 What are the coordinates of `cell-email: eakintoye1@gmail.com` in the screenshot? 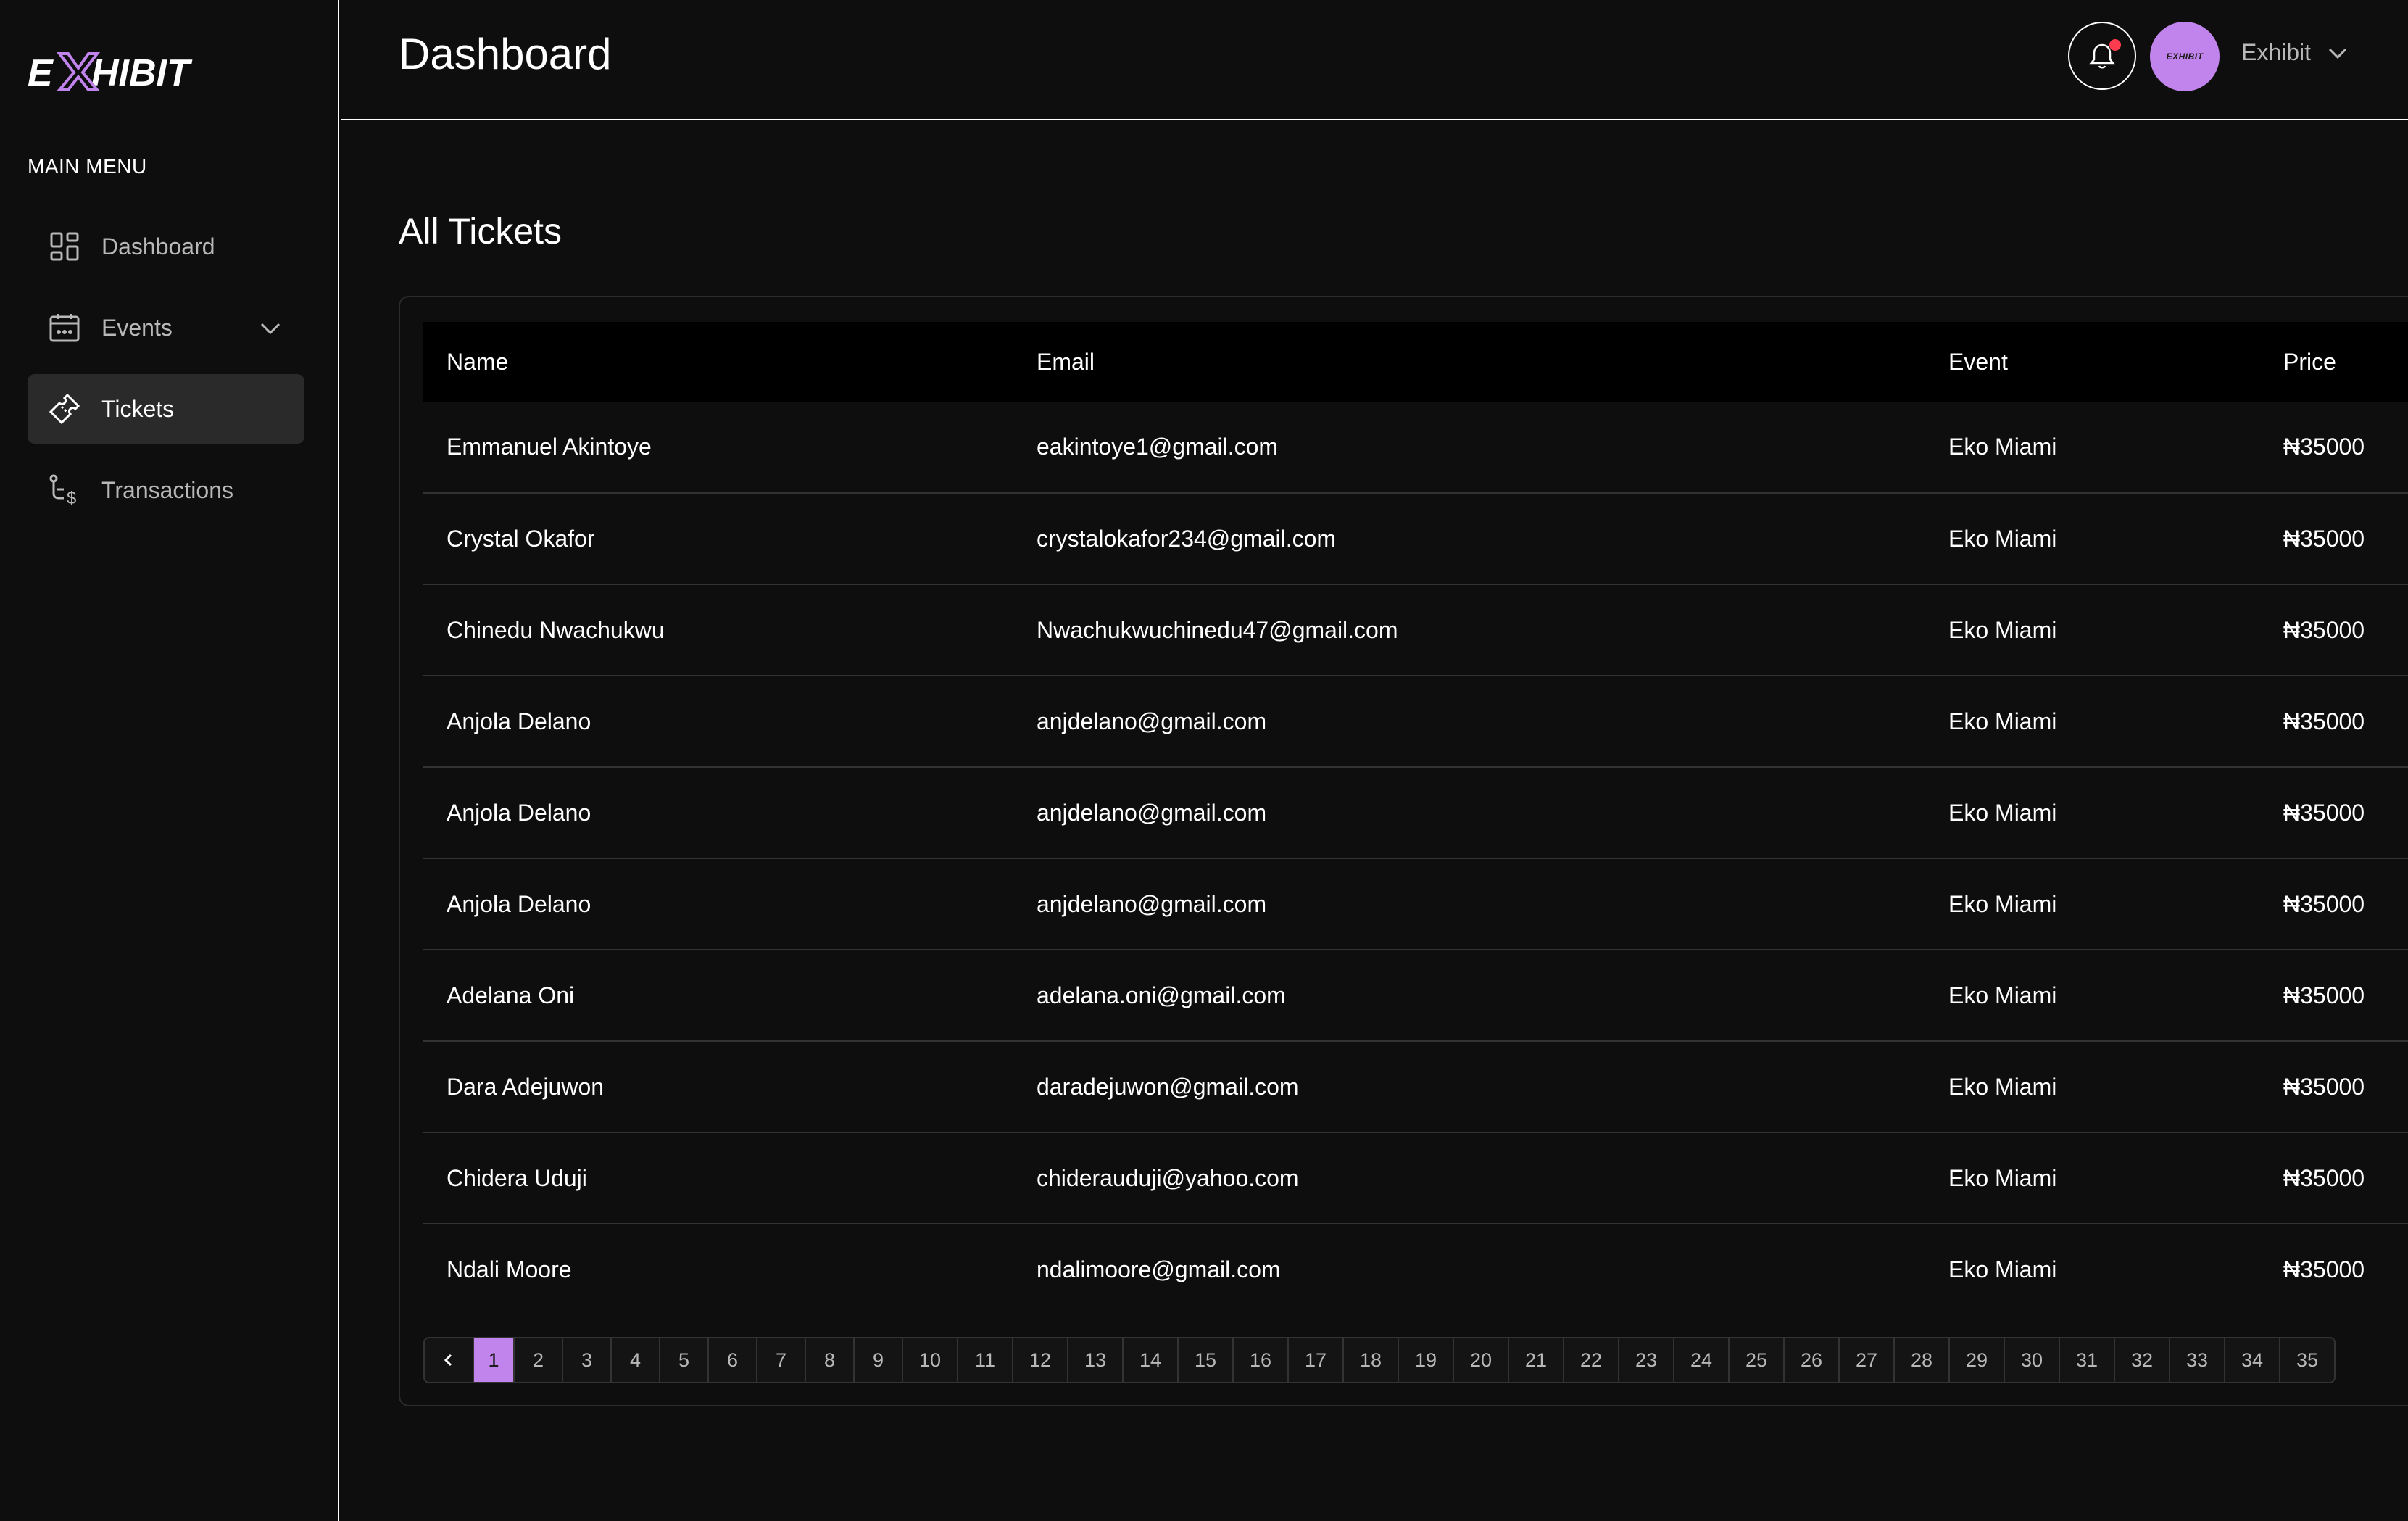 It's located at (1469, 448).